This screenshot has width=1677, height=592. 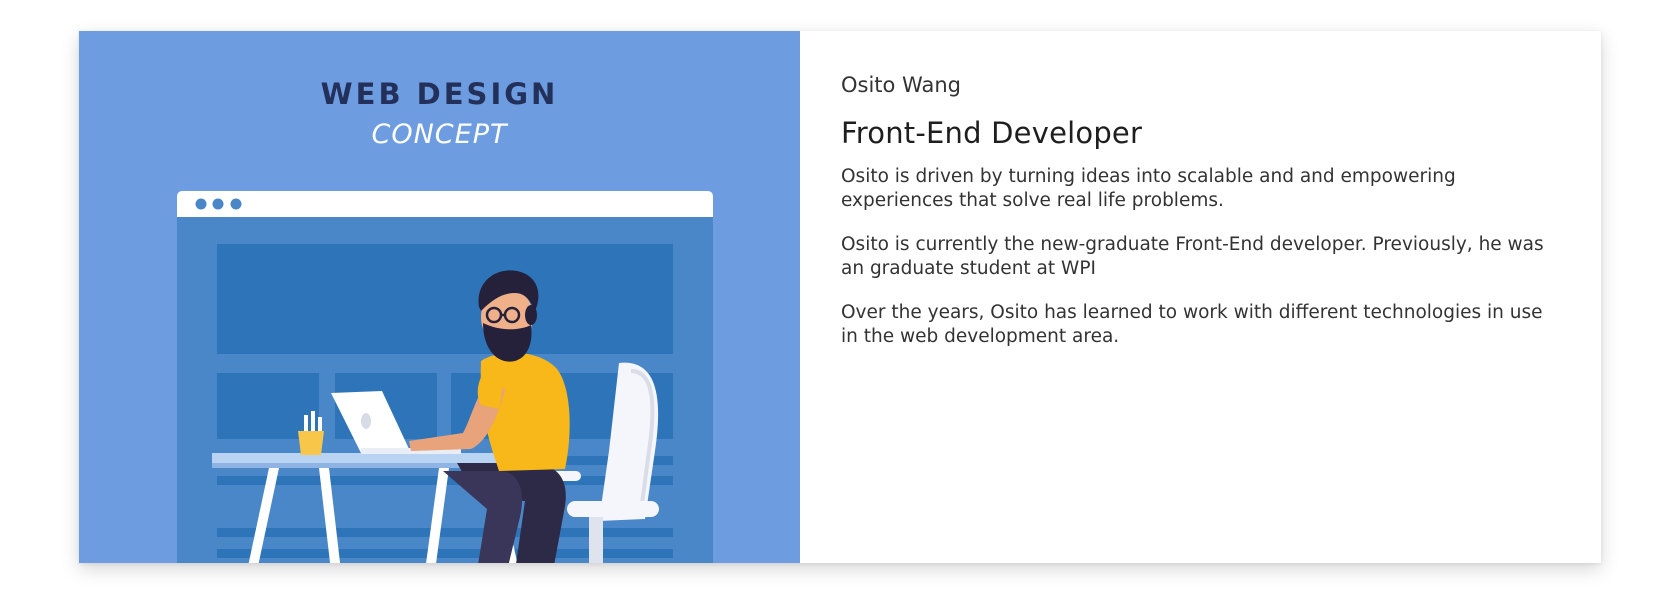 I want to click on profile-name: Osito Wang, so click(x=901, y=85).